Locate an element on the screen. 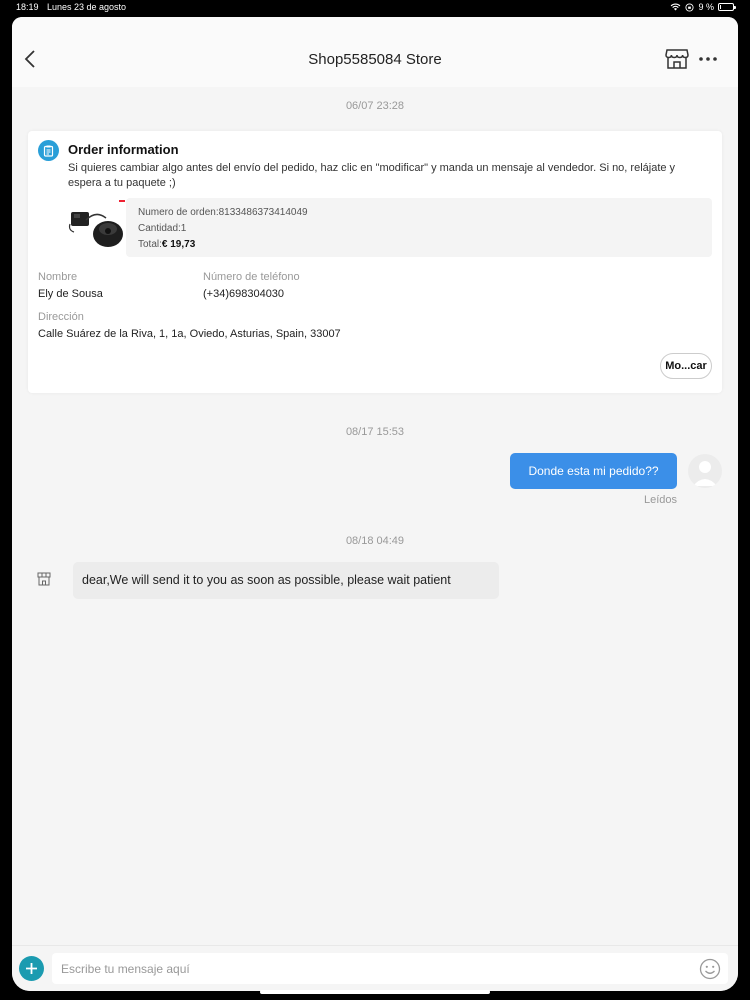  document-icon is located at coordinates (48, 150).